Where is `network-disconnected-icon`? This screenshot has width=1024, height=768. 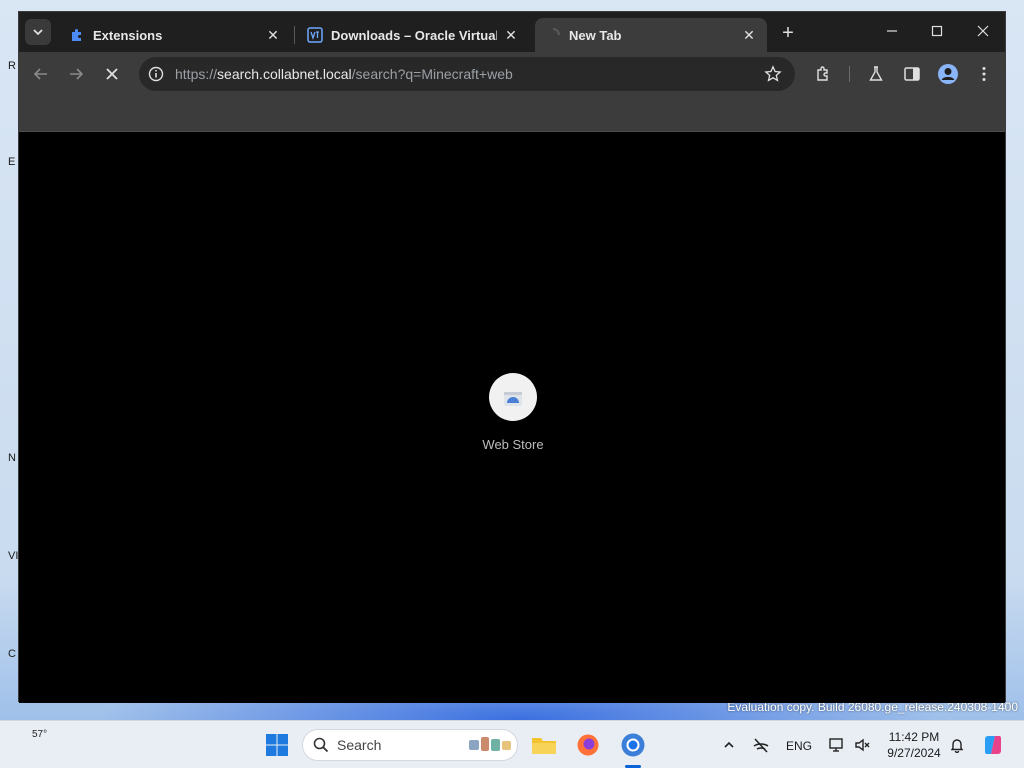 network-disconnected-icon is located at coordinates (761, 745).